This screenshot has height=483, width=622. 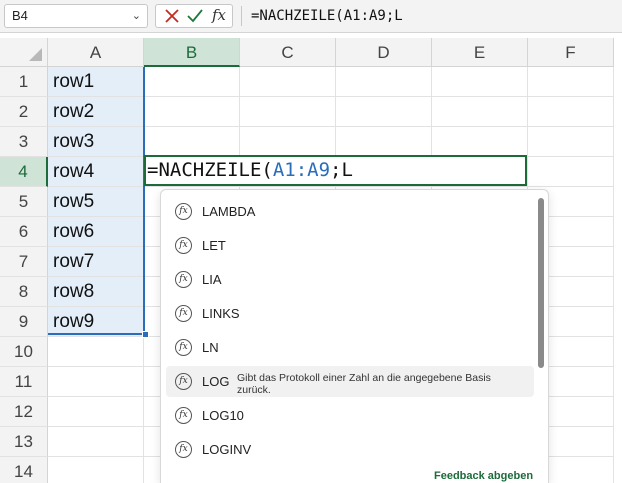 What do you see at coordinates (96, 442) in the screenshot?
I see `cell-a13` at bounding box center [96, 442].